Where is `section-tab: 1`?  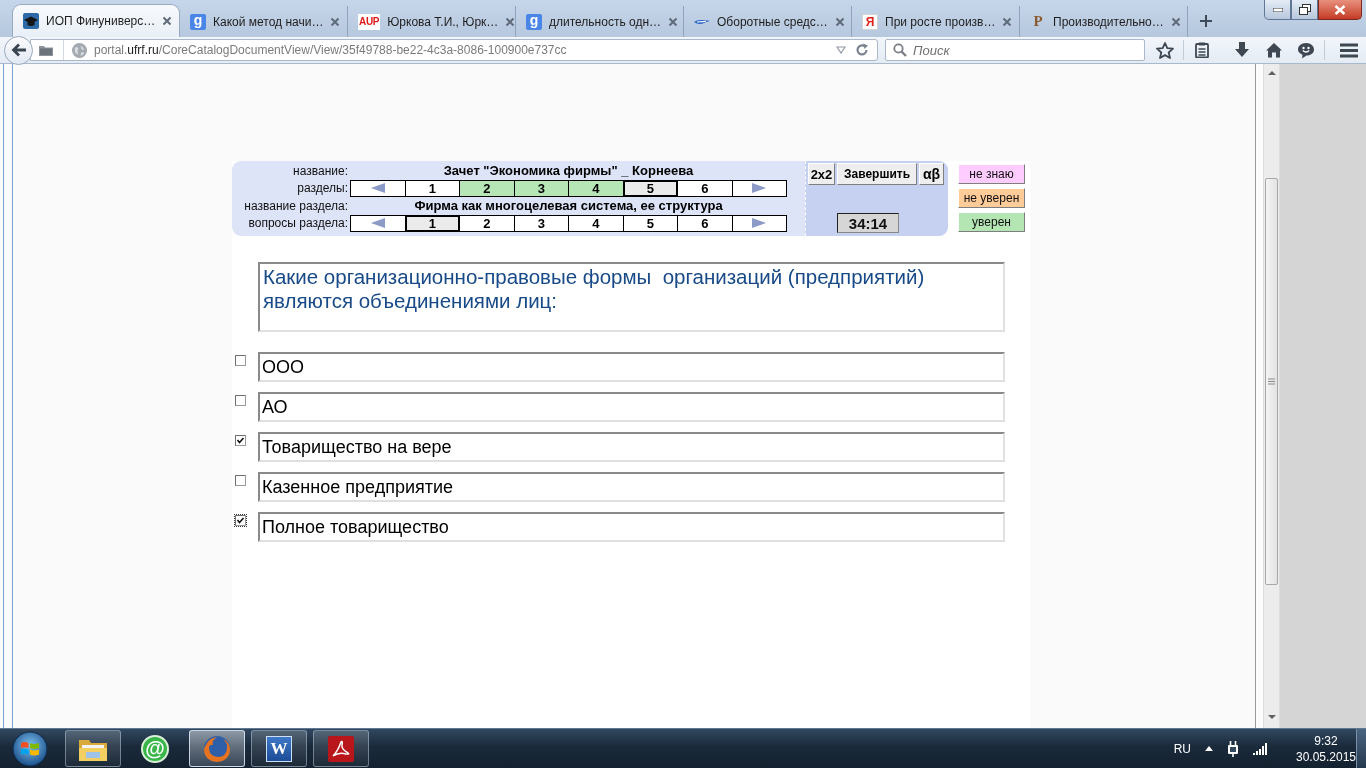 section-tab: 1 is located at coordinates (432, 188).